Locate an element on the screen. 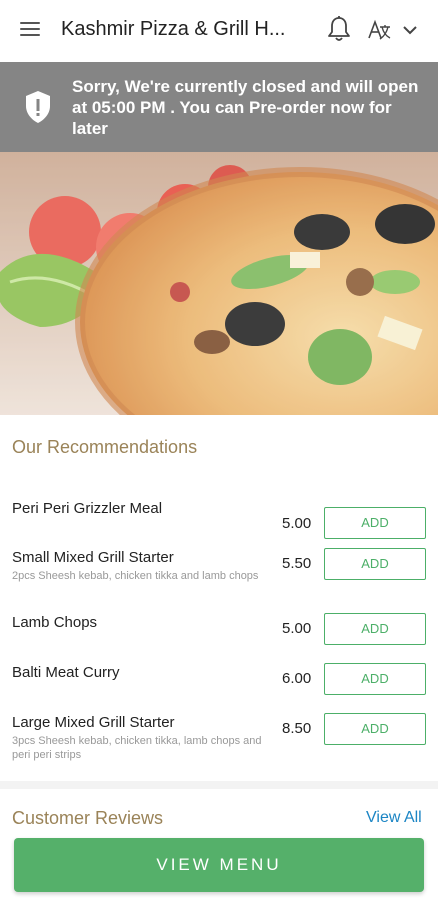 The image size is (438, 900). view-all-reviews-link: View All is located at coordinates (394, 818).